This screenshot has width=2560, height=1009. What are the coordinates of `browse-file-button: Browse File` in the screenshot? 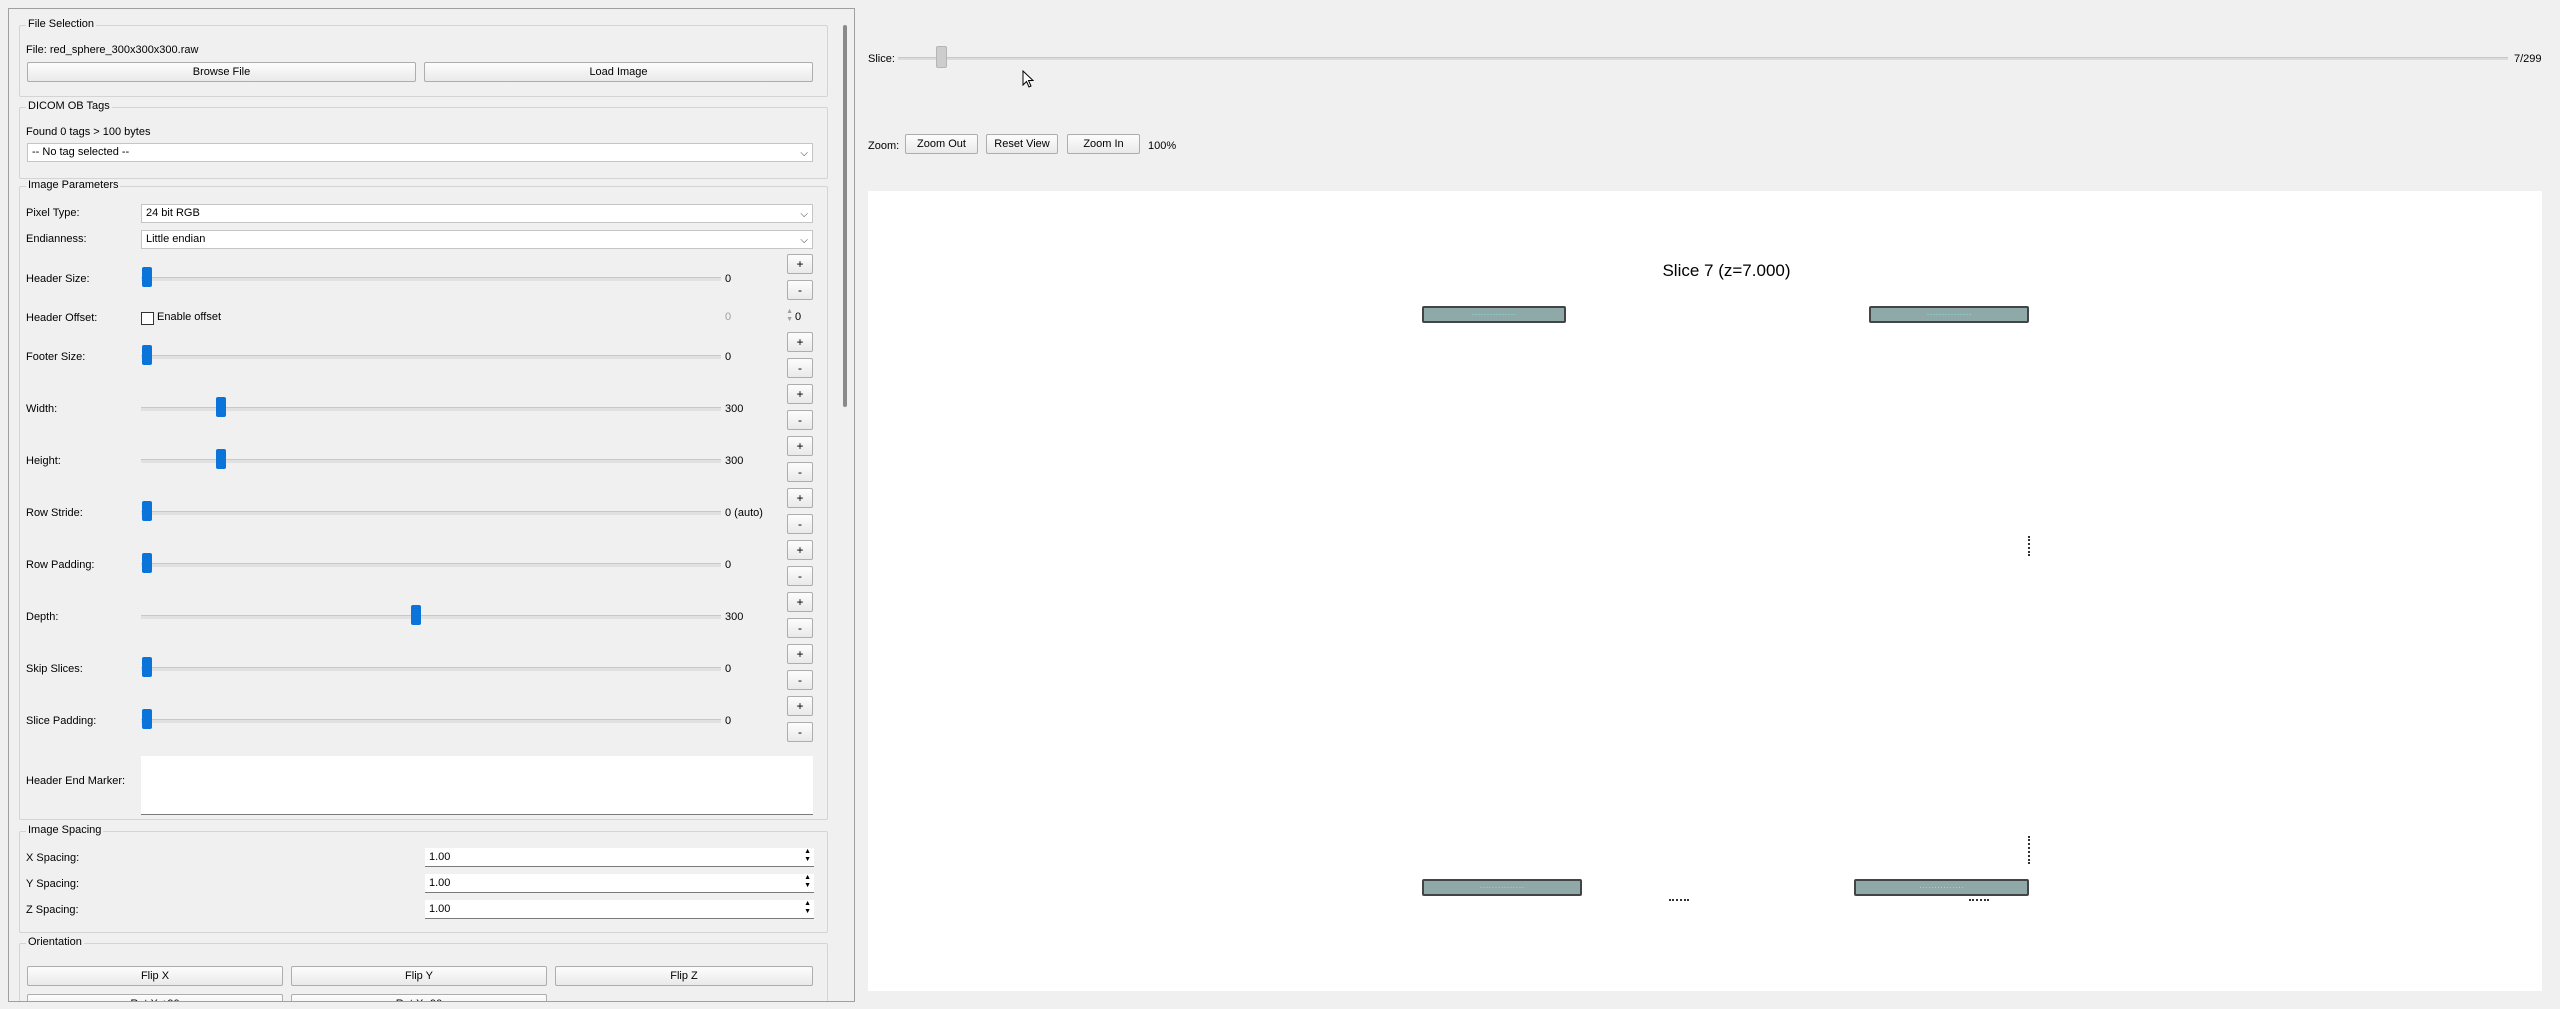 It's located at (221, 72).